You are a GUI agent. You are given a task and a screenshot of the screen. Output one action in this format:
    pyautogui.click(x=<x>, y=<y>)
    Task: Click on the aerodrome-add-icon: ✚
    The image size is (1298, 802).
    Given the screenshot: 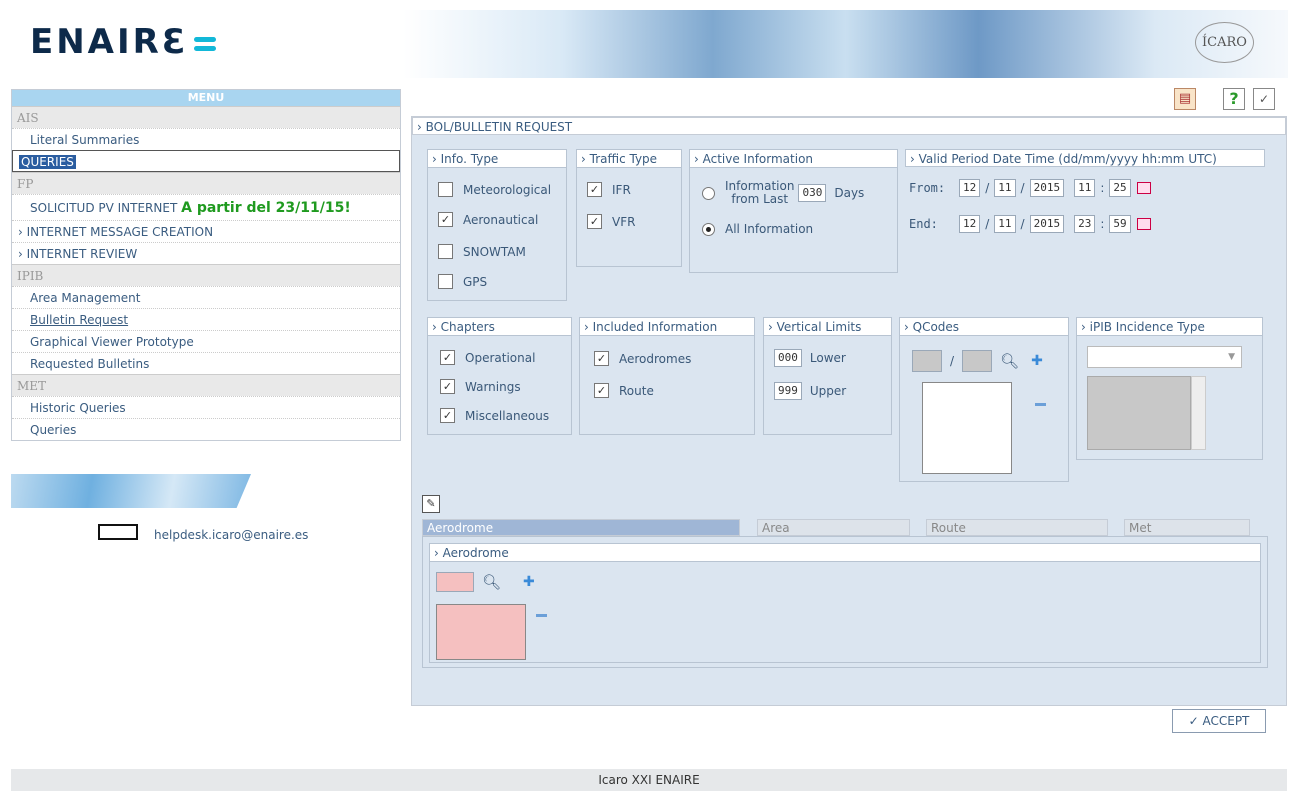 What is the action you would take?
    pyautogui.click(x=529, y=582)
    